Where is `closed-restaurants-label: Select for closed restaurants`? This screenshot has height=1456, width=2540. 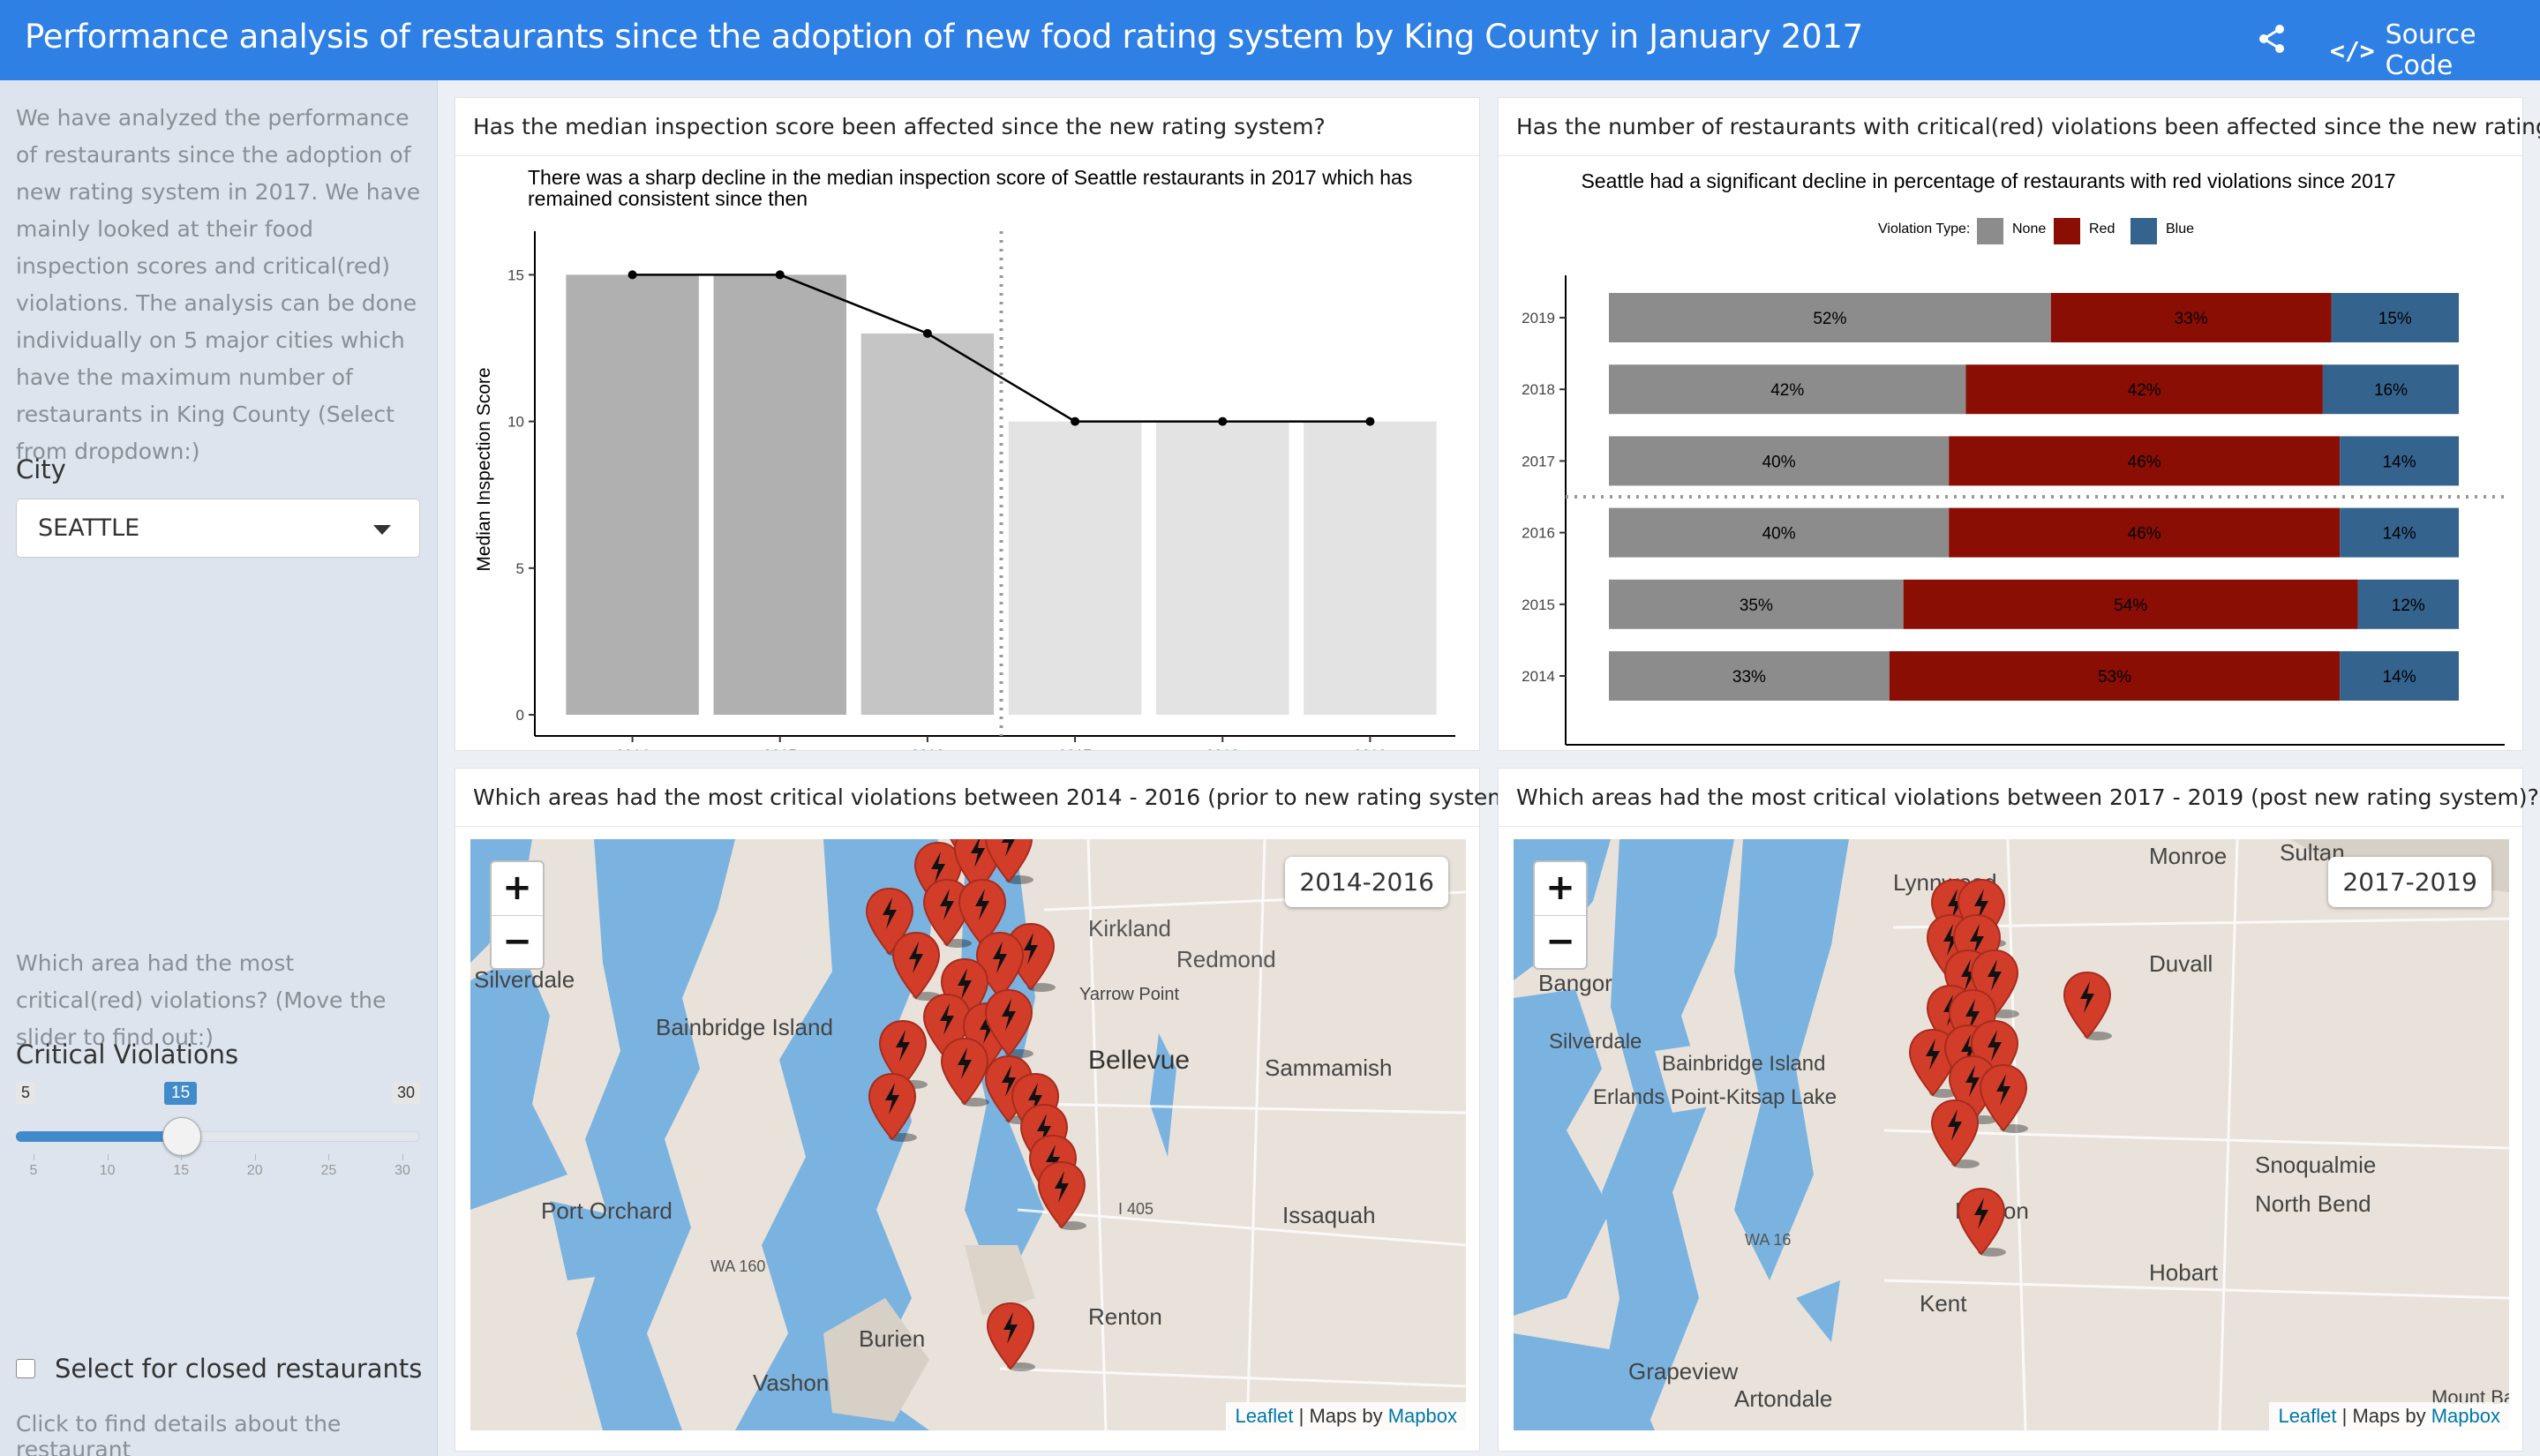 closed-restaurants-label: Select for closed restaurants is located at coordinates (239, 1369).